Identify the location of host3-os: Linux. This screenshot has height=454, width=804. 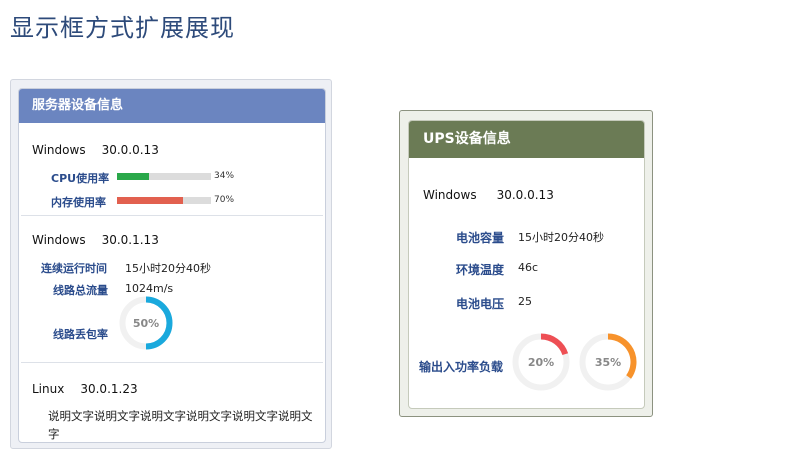
(48, 389).